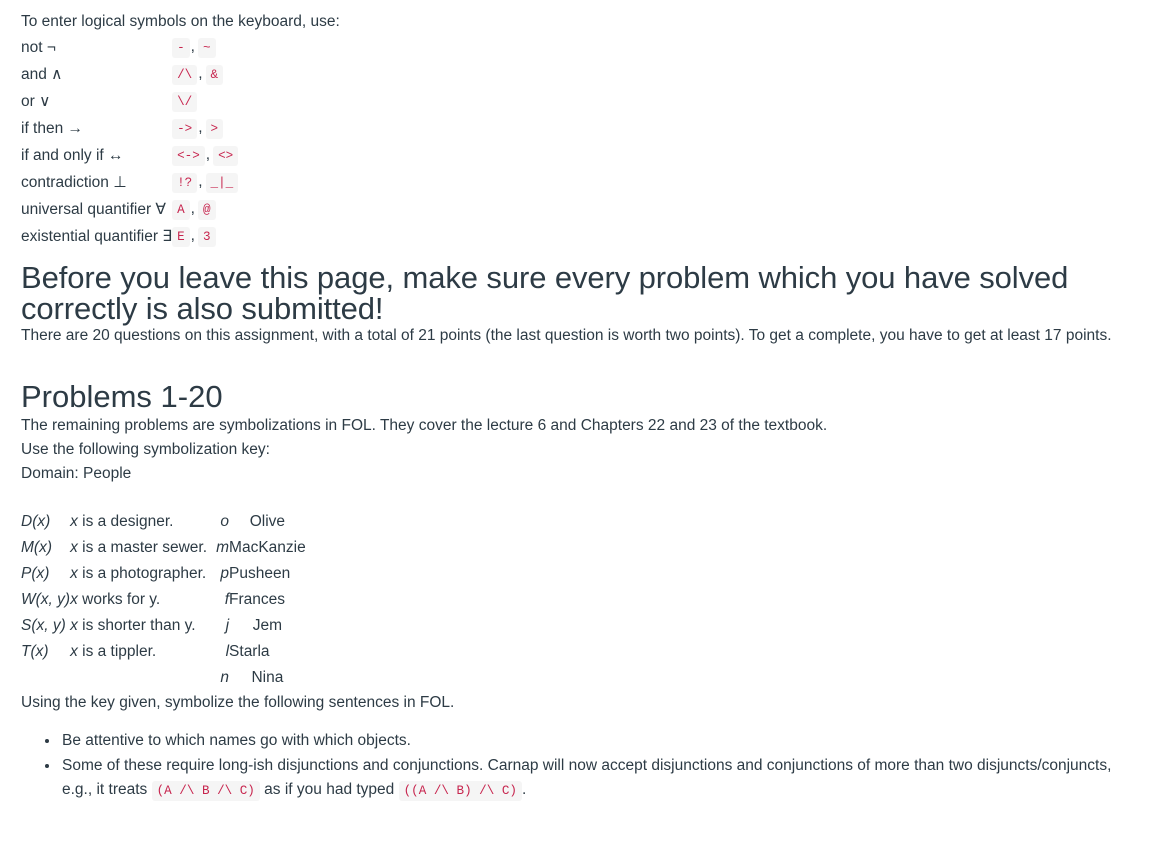 The height and width of the screenshot is (852, 1164). What do you see at coordinates (129, 47) in the screenshot?
I see `symbol-row-not: not ¬ -, ~` at bounding box center [129, 47].